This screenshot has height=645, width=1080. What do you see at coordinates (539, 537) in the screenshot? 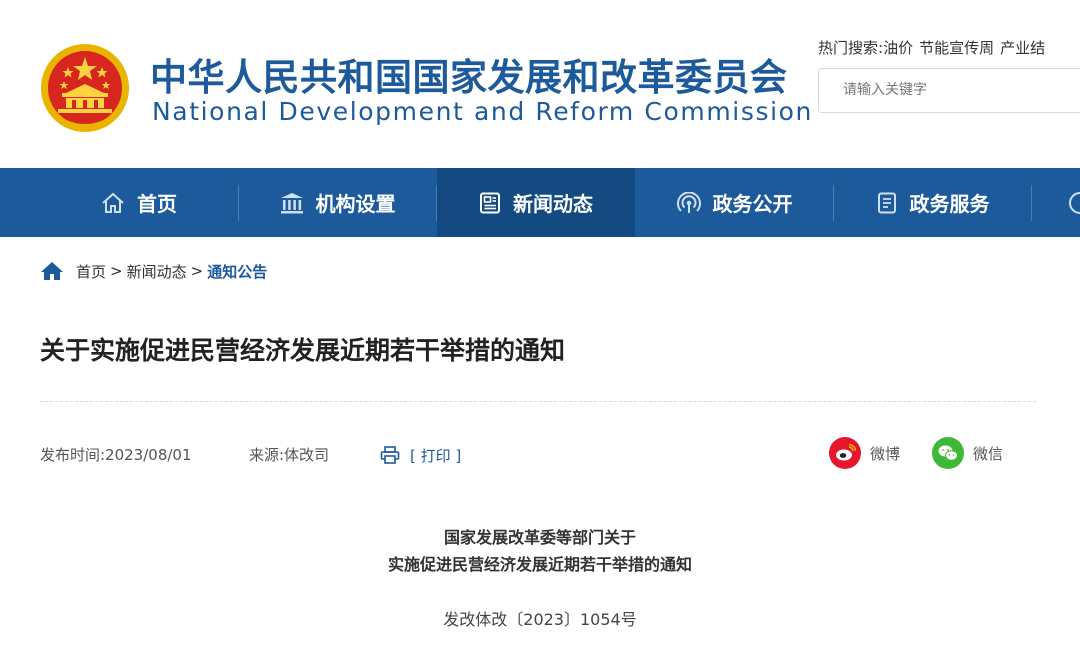
I see `document-heading-line1: 国家发展改革委等部门关于` at bounding box center [539, 537].